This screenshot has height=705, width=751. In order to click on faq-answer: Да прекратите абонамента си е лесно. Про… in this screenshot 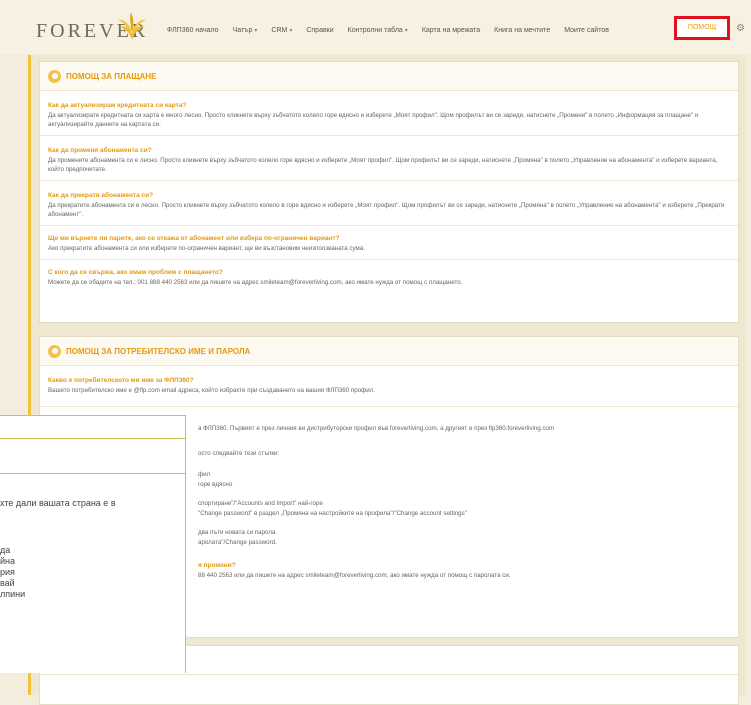, I will do `click(386, 210)`.